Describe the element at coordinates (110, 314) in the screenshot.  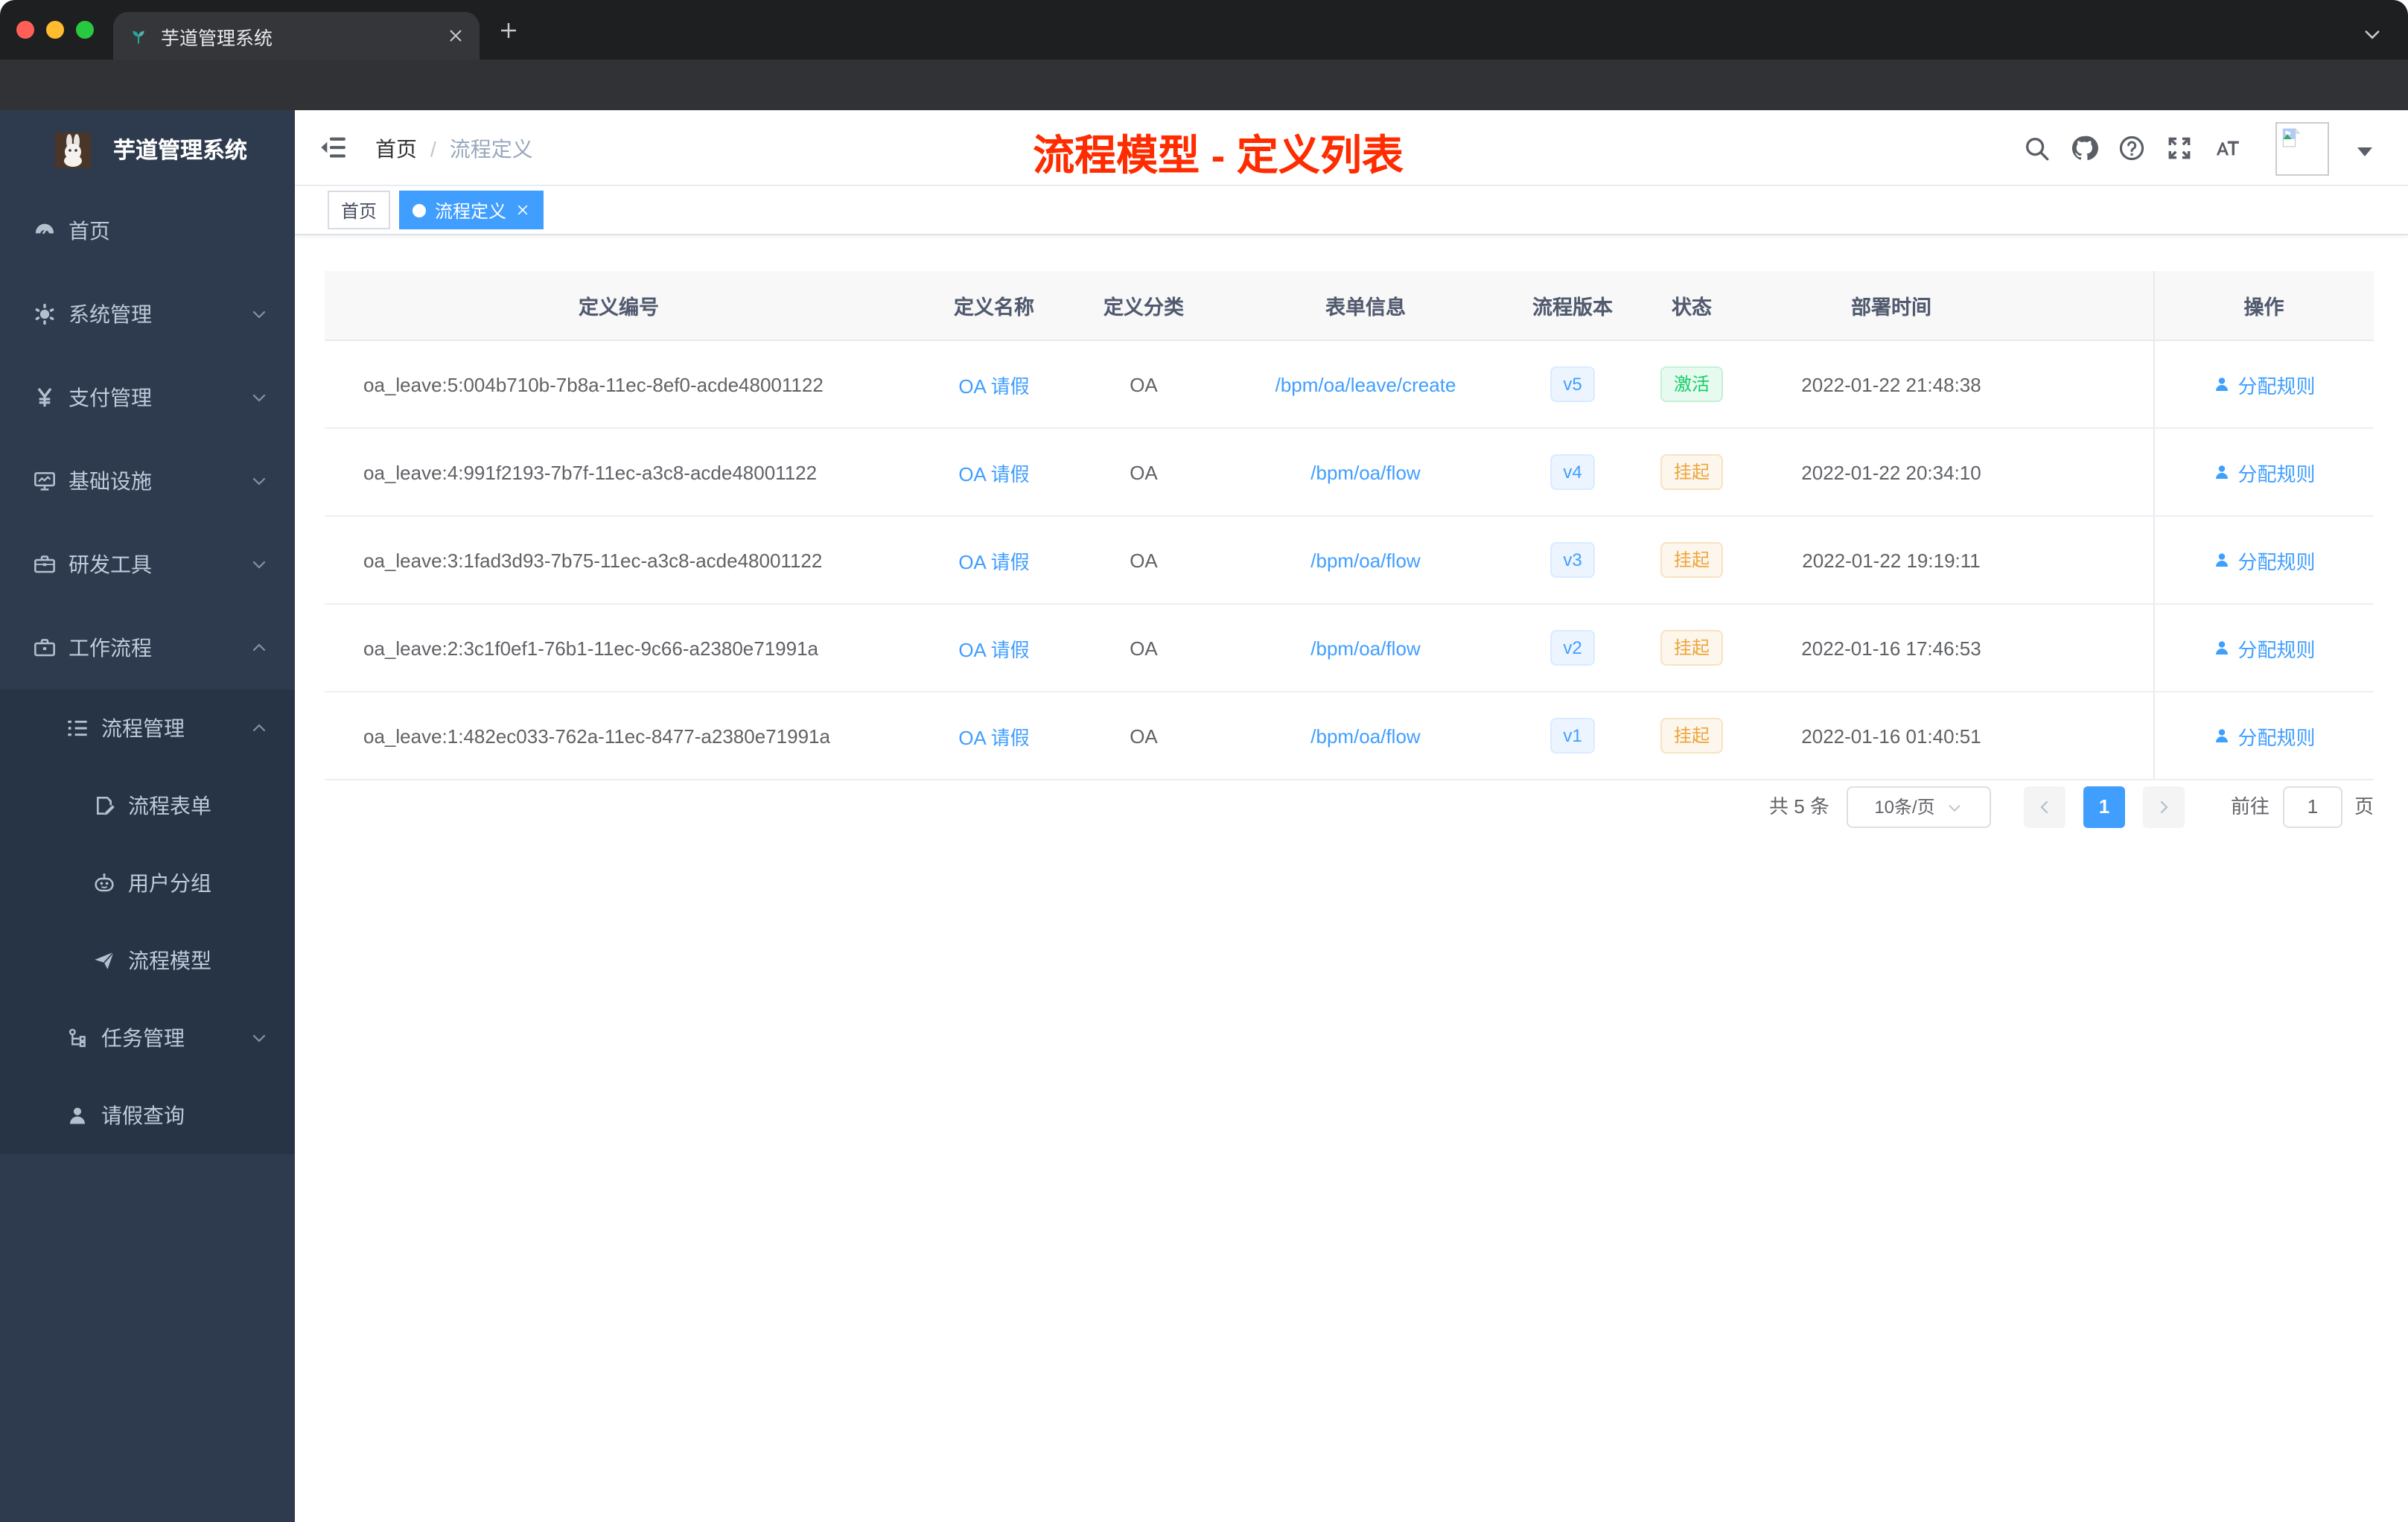
I see `sidebar-item-label: 系统管理` at that location.